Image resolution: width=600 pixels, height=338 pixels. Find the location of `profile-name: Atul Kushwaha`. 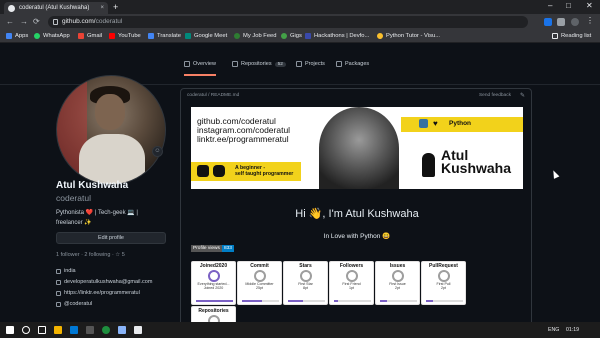

profile-name: Atul Kushwaha is located at coordinates (92, 185).